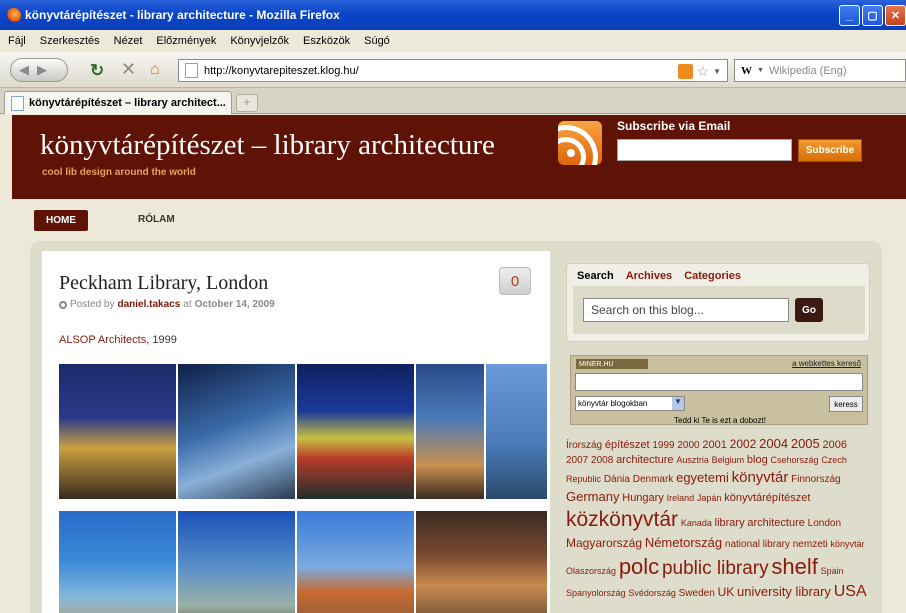 The image size is (906, 613). I want to click on forward-arrow-icon: ▶, so click(42, 70).